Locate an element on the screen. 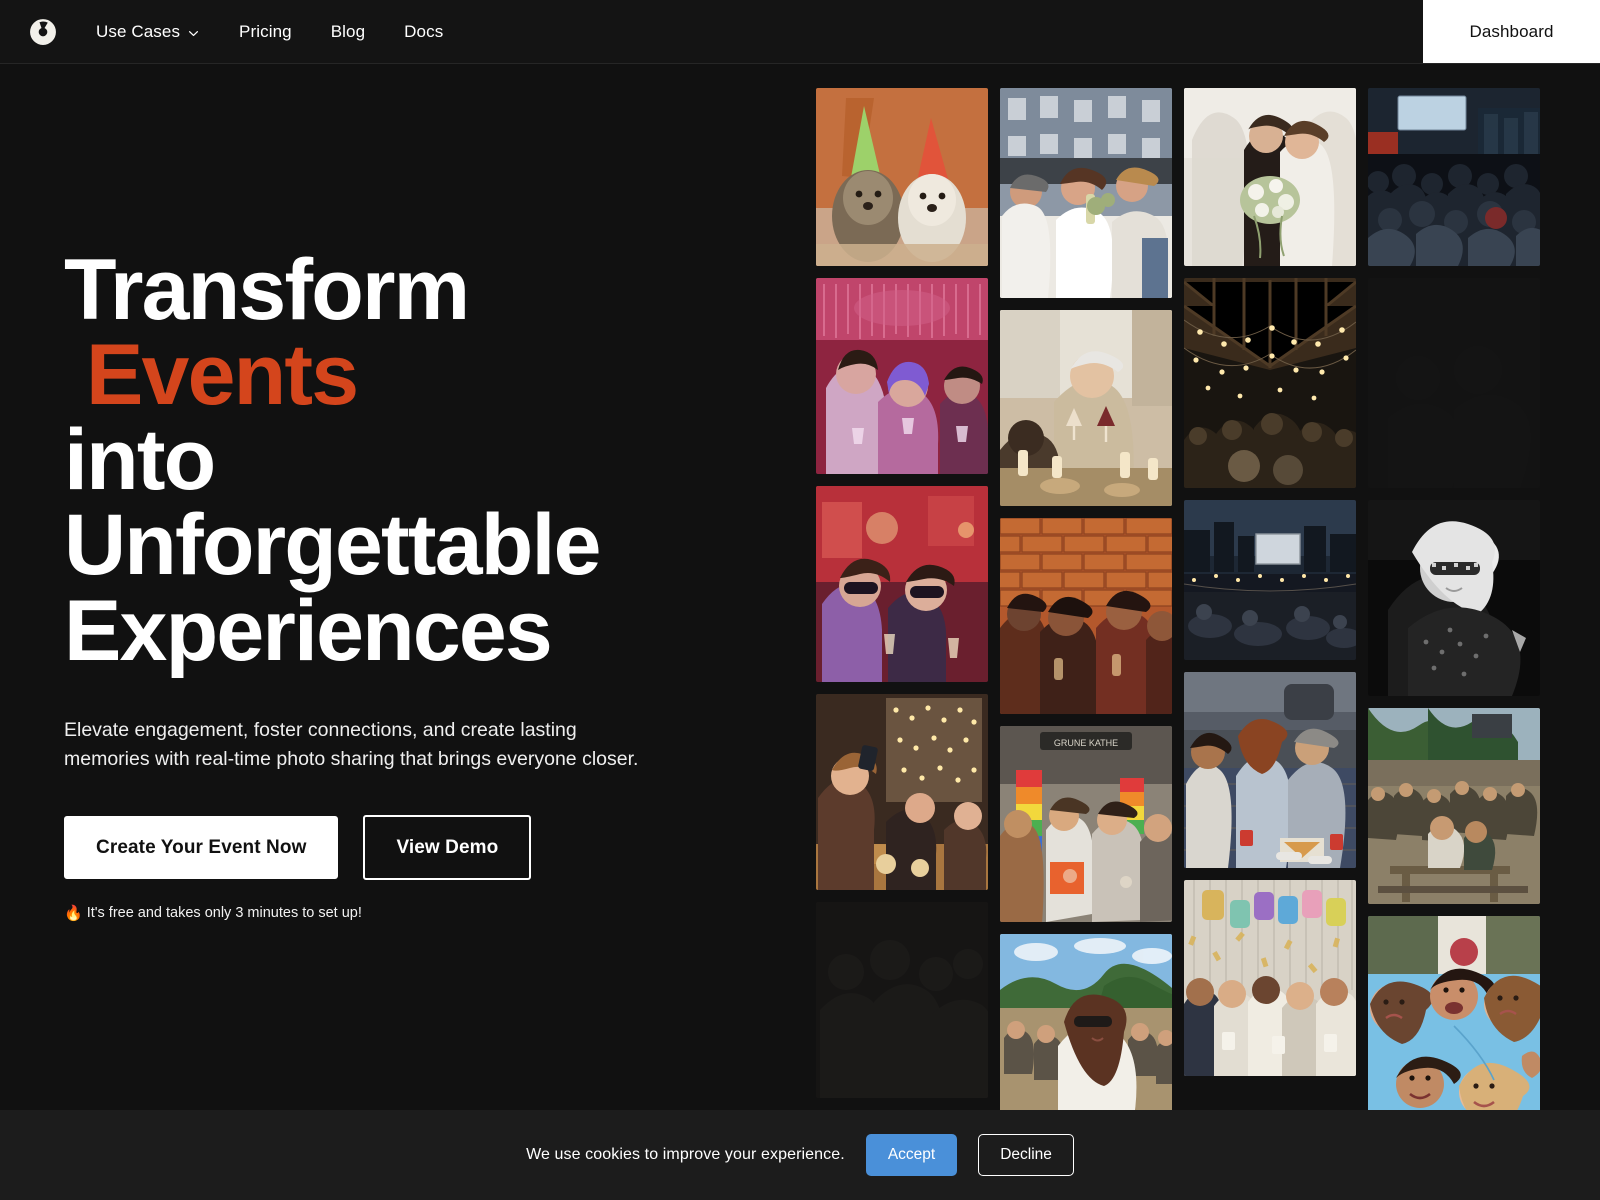 Image resolution: width=1600 pixels, height=1200 pixels. hero-cta-row: Create Your Event Now View Demo is located at coordinates (404, 848).